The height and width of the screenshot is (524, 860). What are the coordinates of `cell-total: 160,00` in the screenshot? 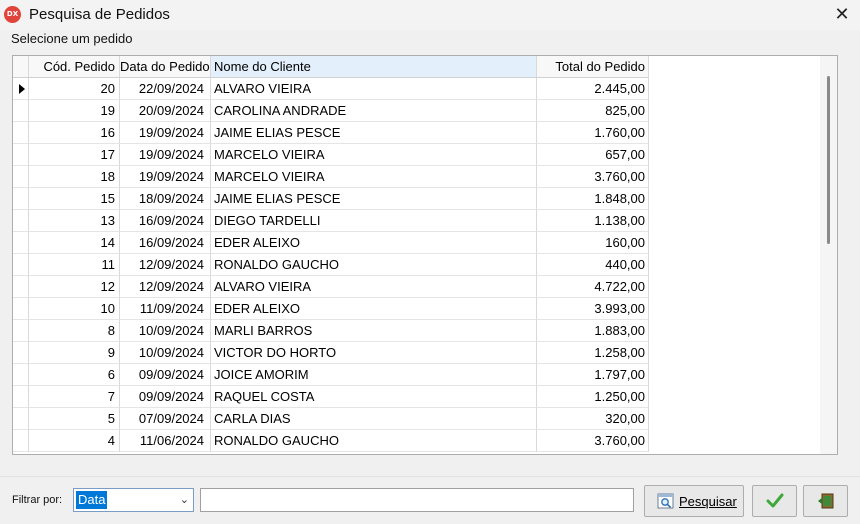 It's located at (593, 243).